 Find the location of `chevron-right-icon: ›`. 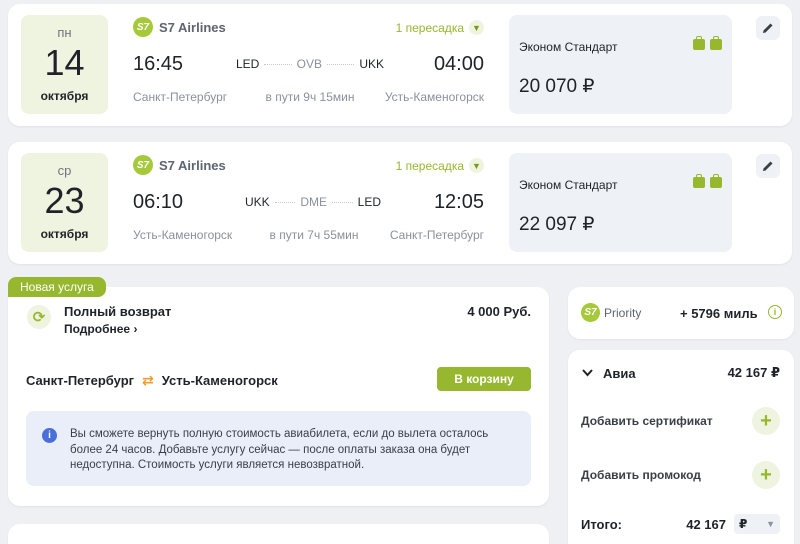

chevron-right-icon: › is located at coordinates (135, 329).